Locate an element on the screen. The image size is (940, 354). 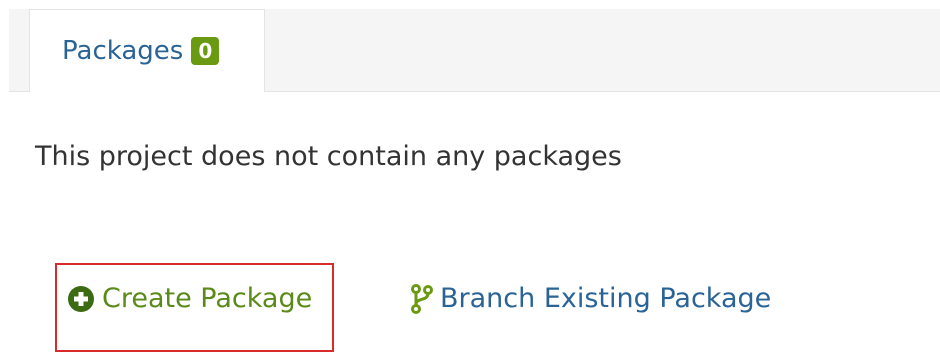
tab-packages: Packages 0 is located at coordinates (147, 50).